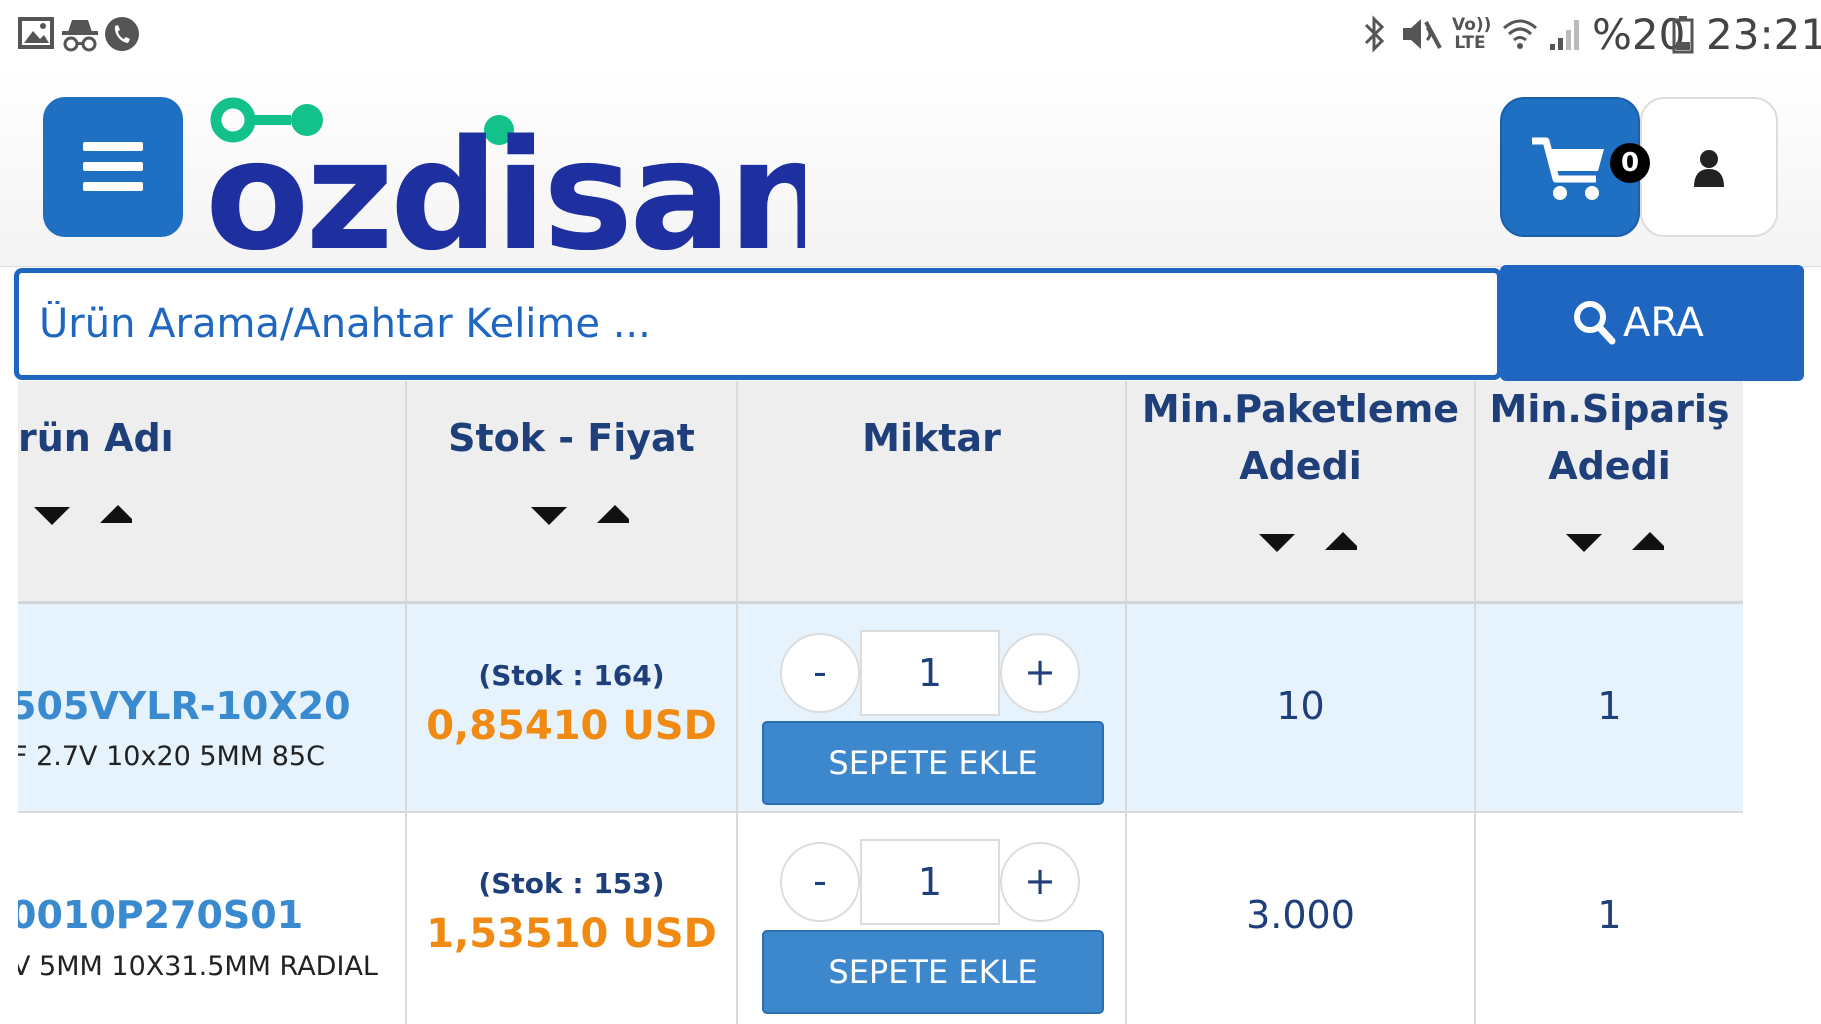  Describe the element at coordinates (184, 706) in the screenshot. I see `product-name-link: 505VYLR-10X20` at that location.